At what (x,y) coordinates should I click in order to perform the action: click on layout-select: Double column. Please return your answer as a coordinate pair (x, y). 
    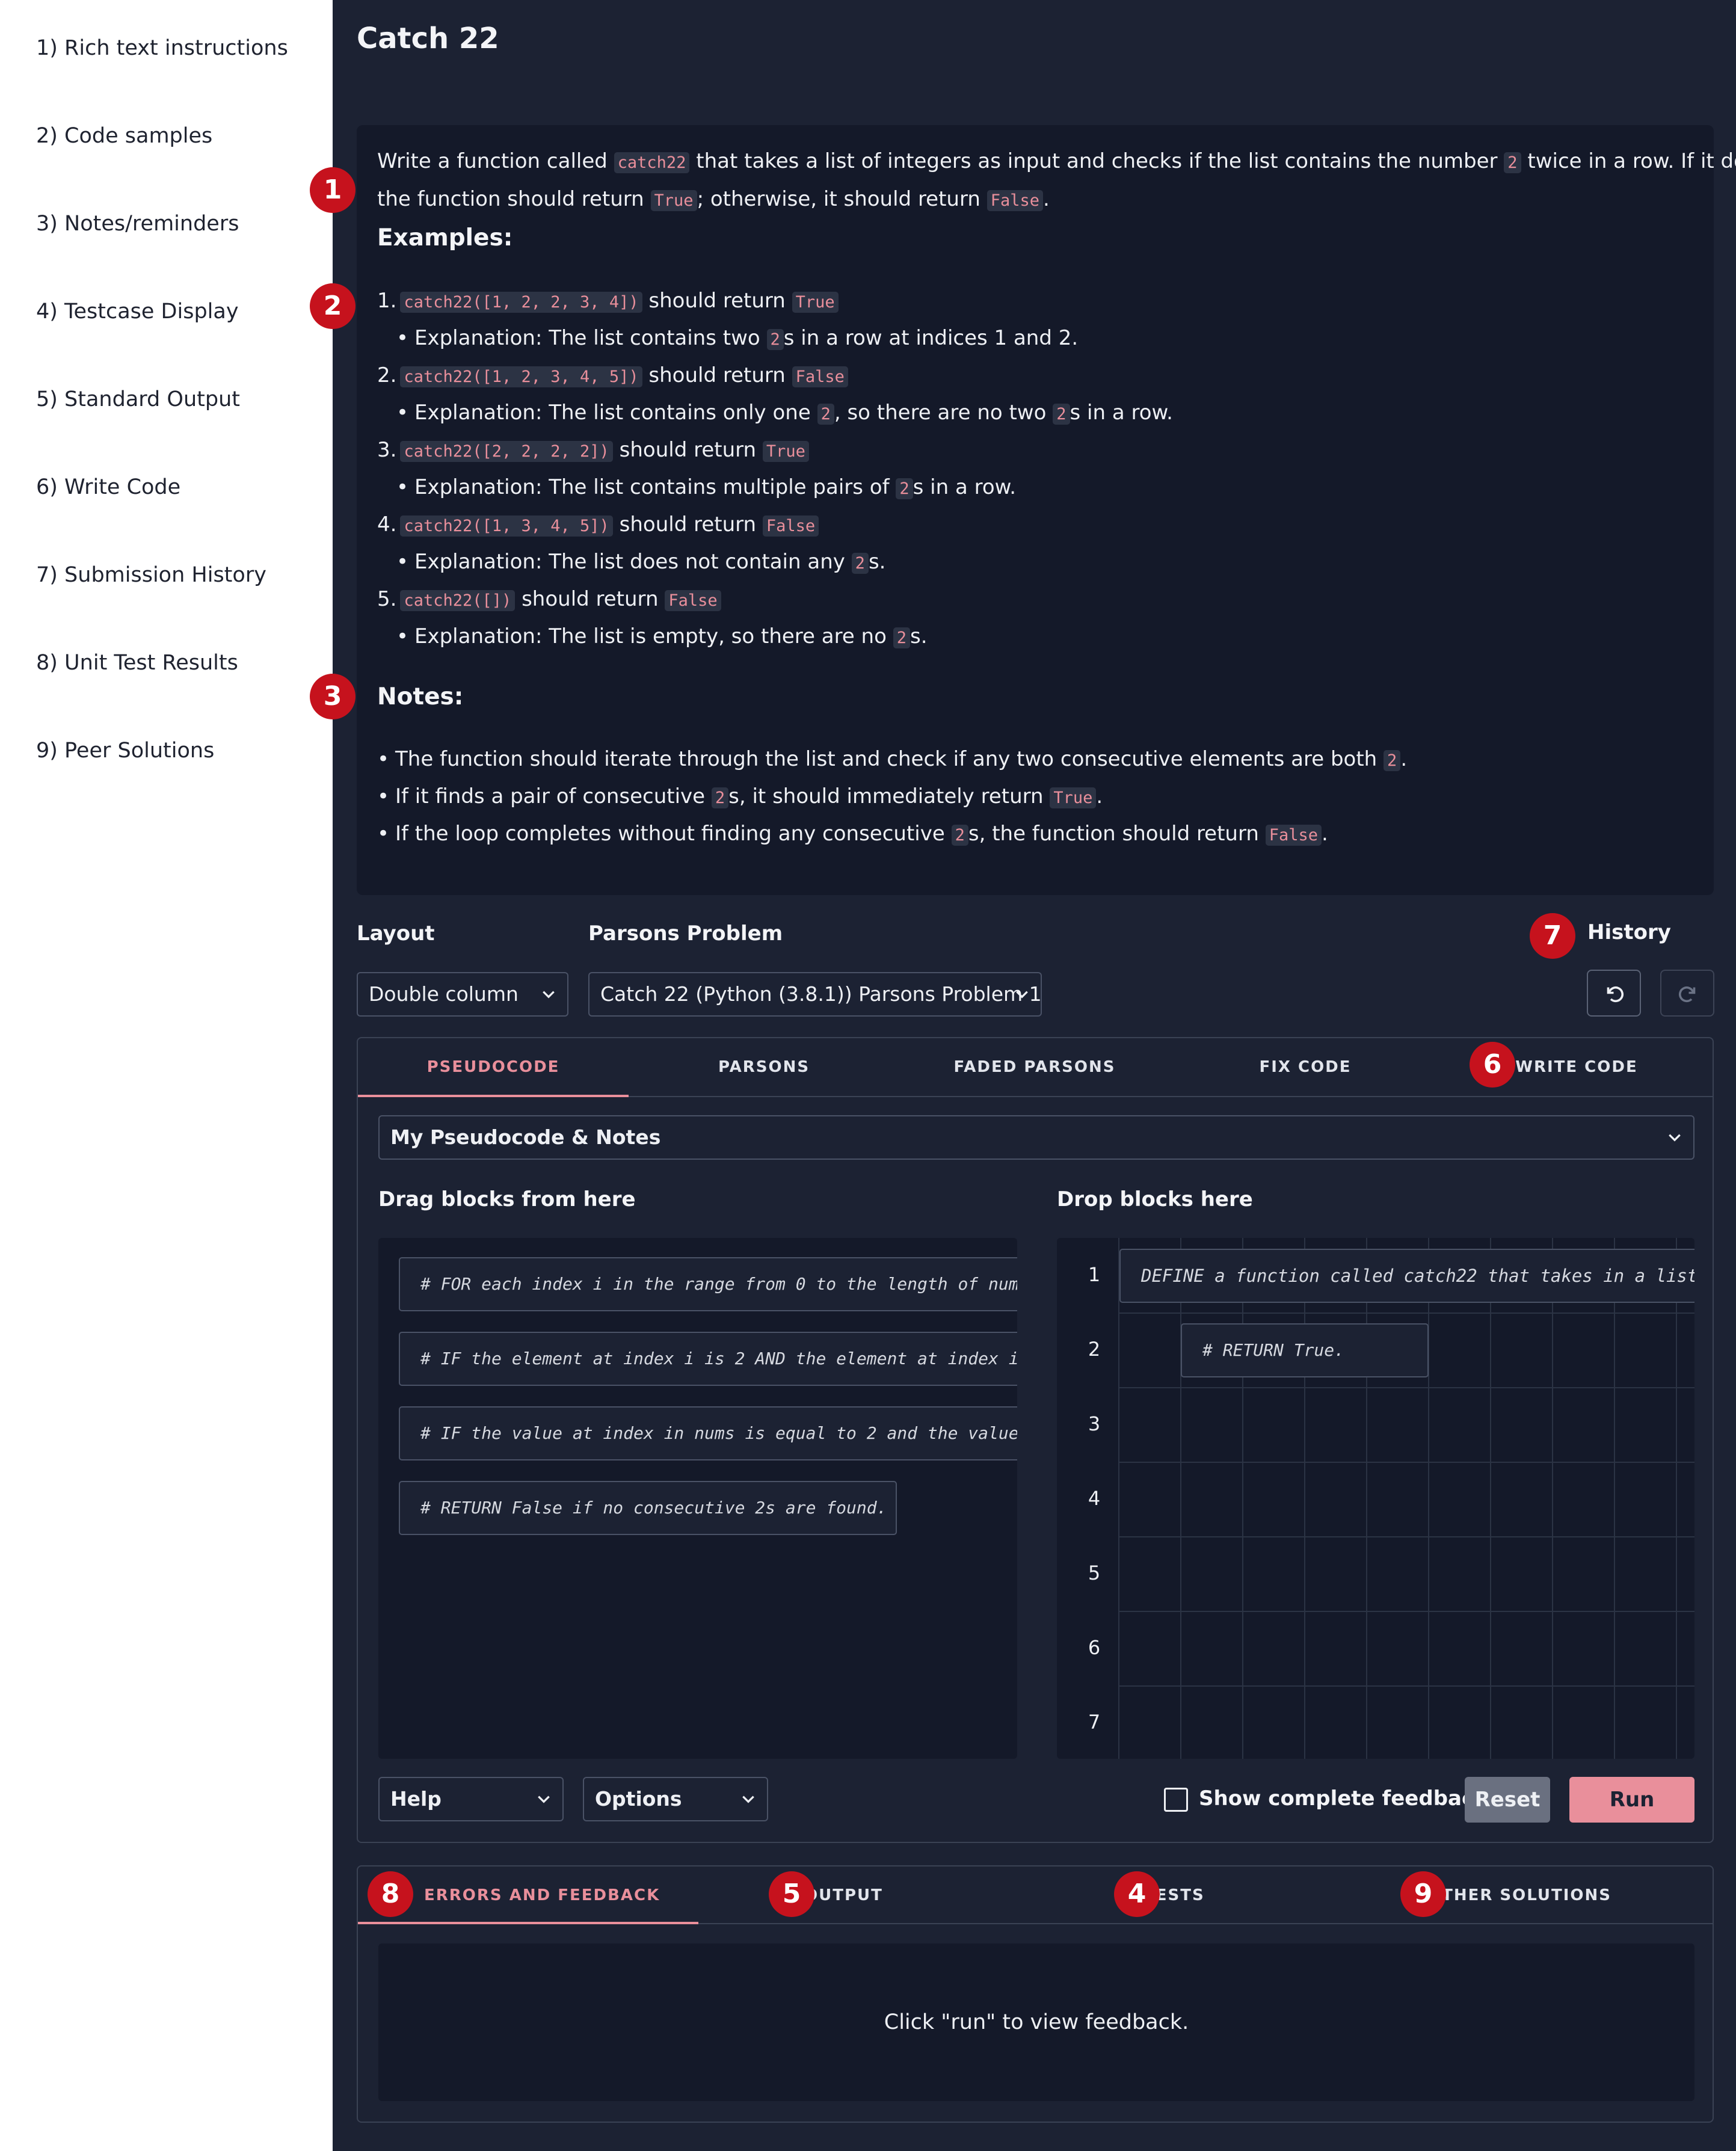
    Looking at the image, I should click on (462, 994).